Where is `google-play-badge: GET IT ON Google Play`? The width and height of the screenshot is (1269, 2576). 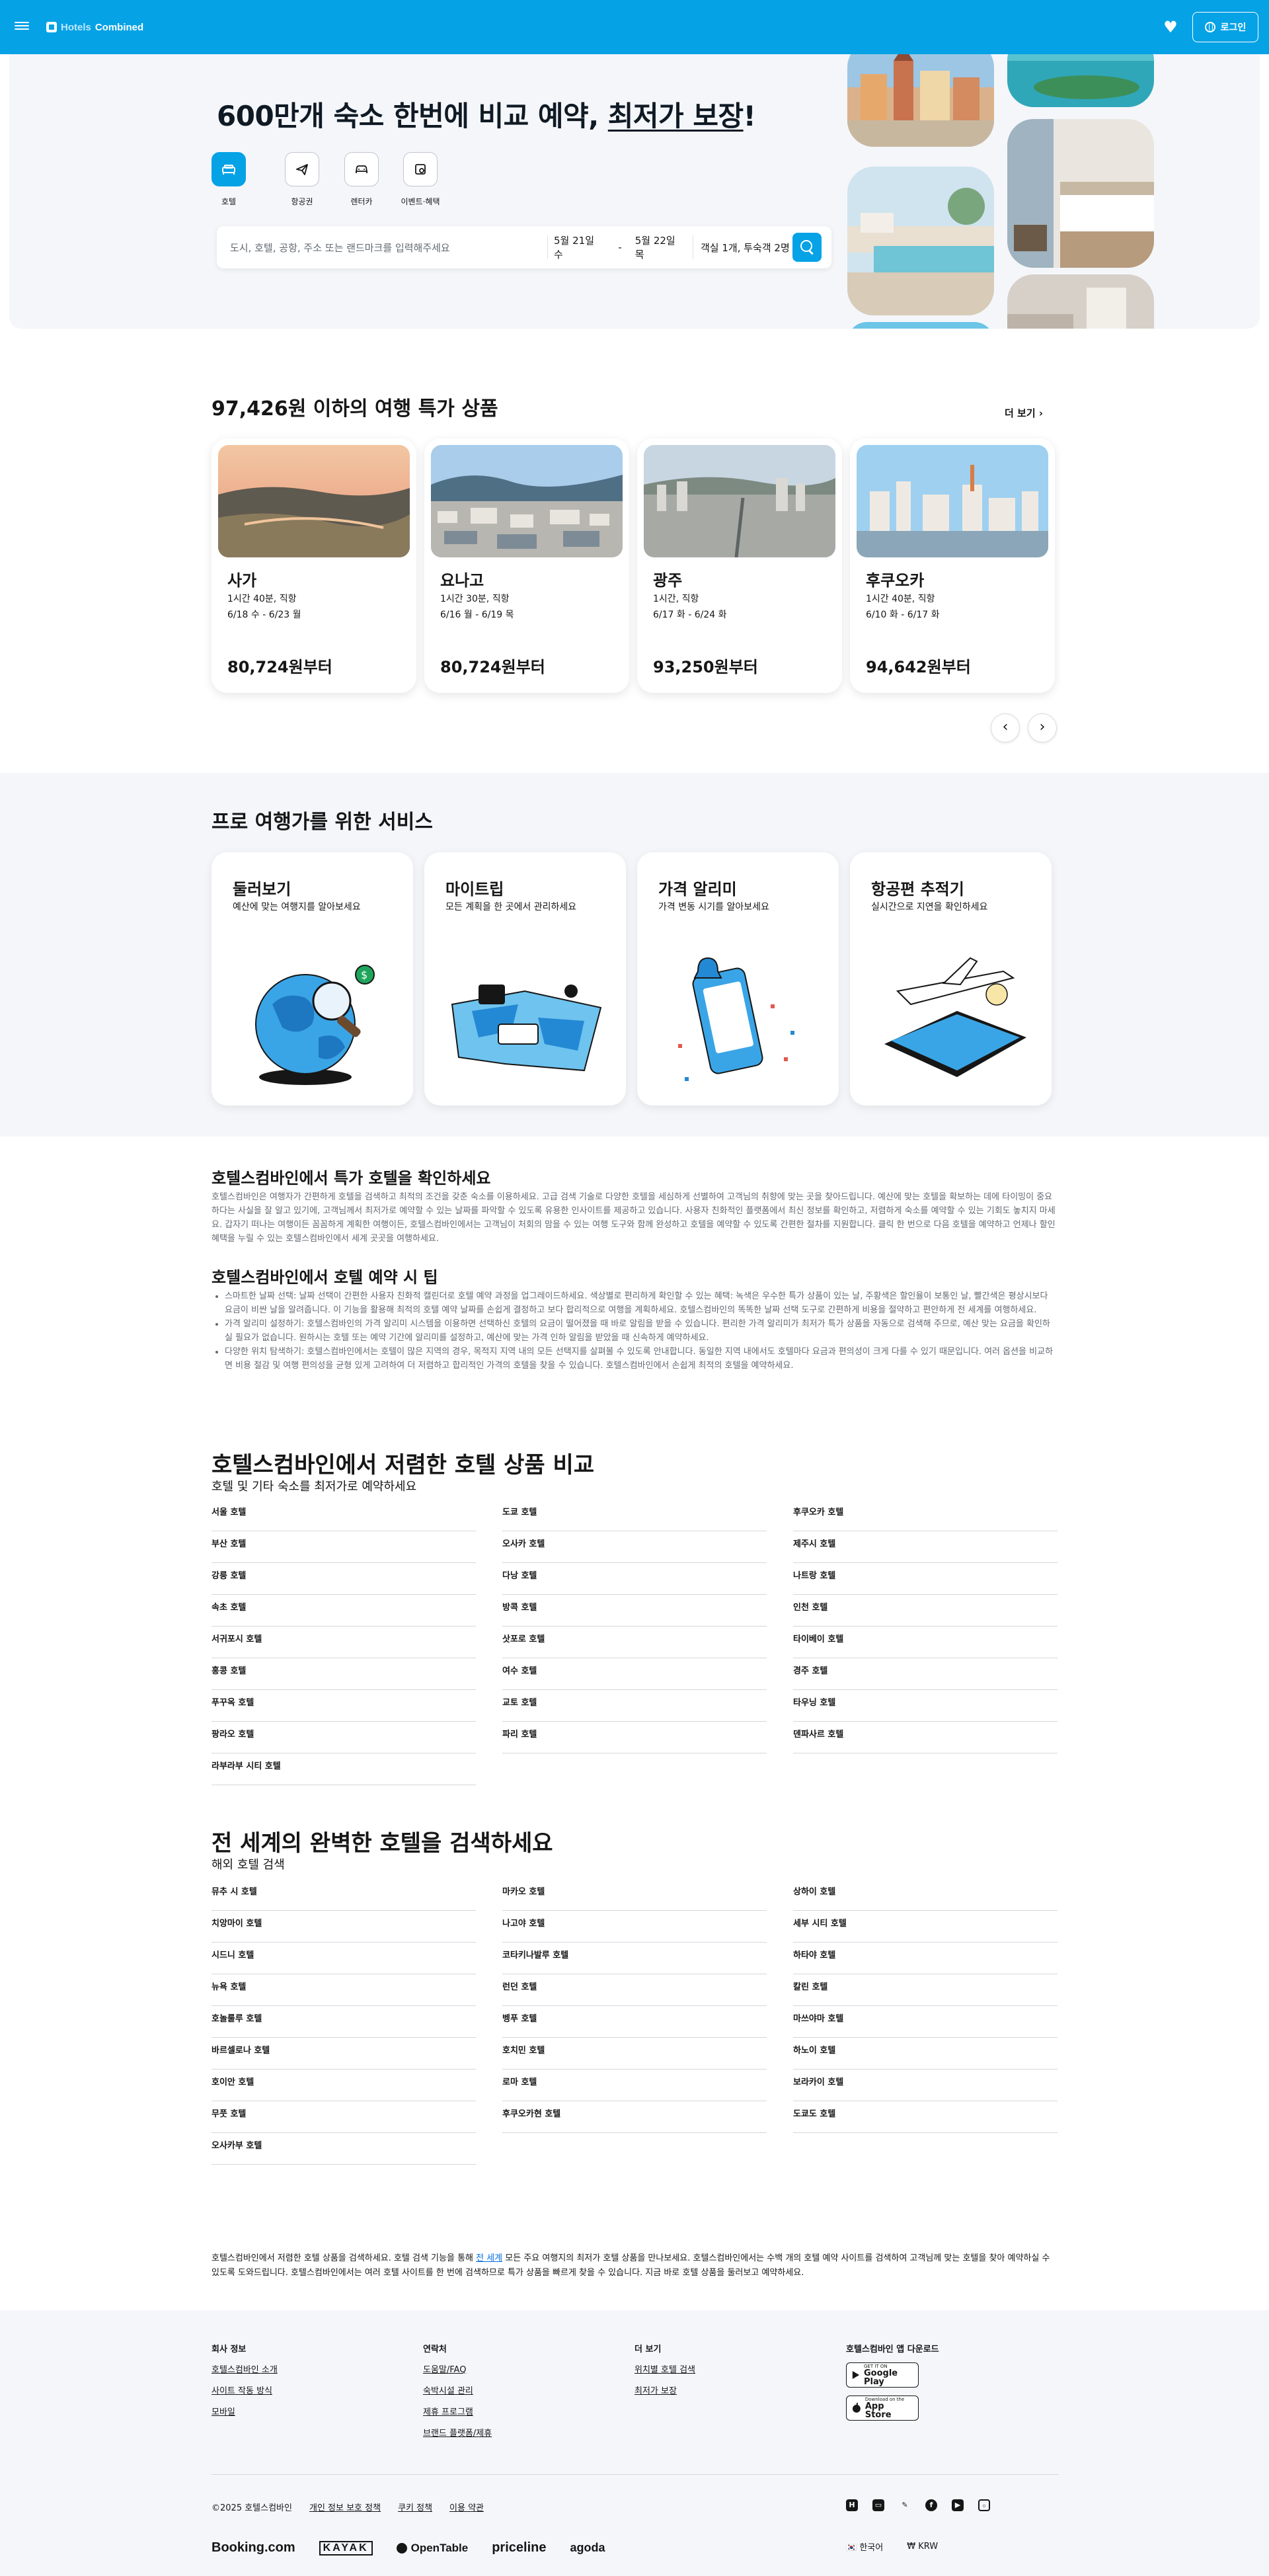 google-play-badge: GET IT ON Google Play is located at coordinates (882, 2375).